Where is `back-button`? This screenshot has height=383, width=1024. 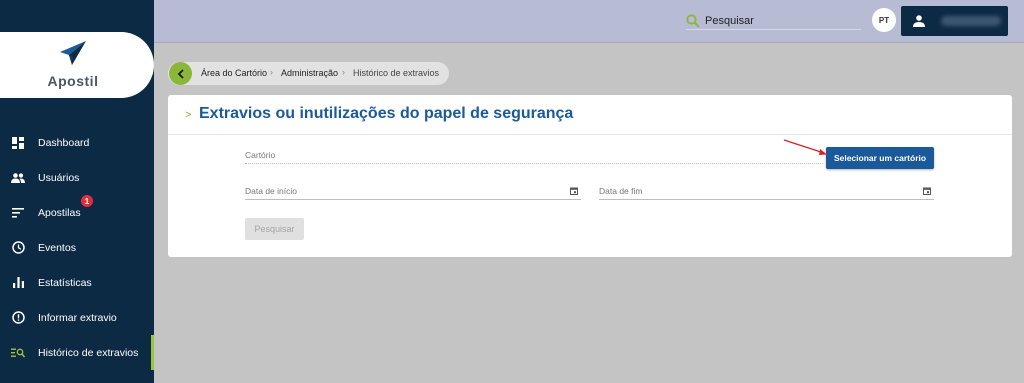
back-button is located at coordinates (180, 73).